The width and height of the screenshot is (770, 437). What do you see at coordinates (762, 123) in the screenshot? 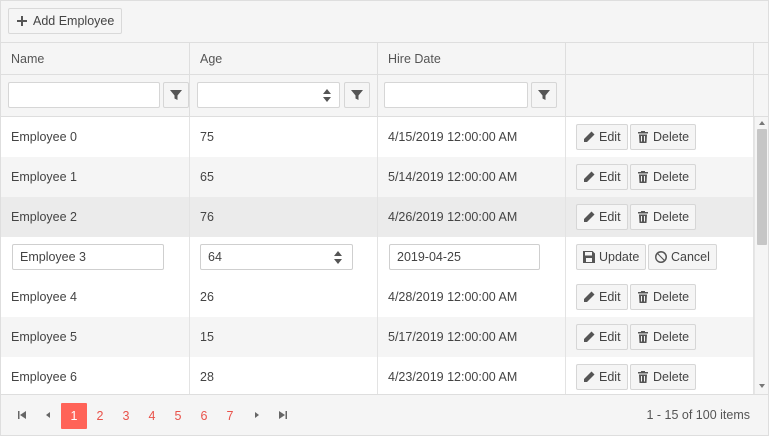
I see `scroll-up-icon` at bounding box center [762, 123].